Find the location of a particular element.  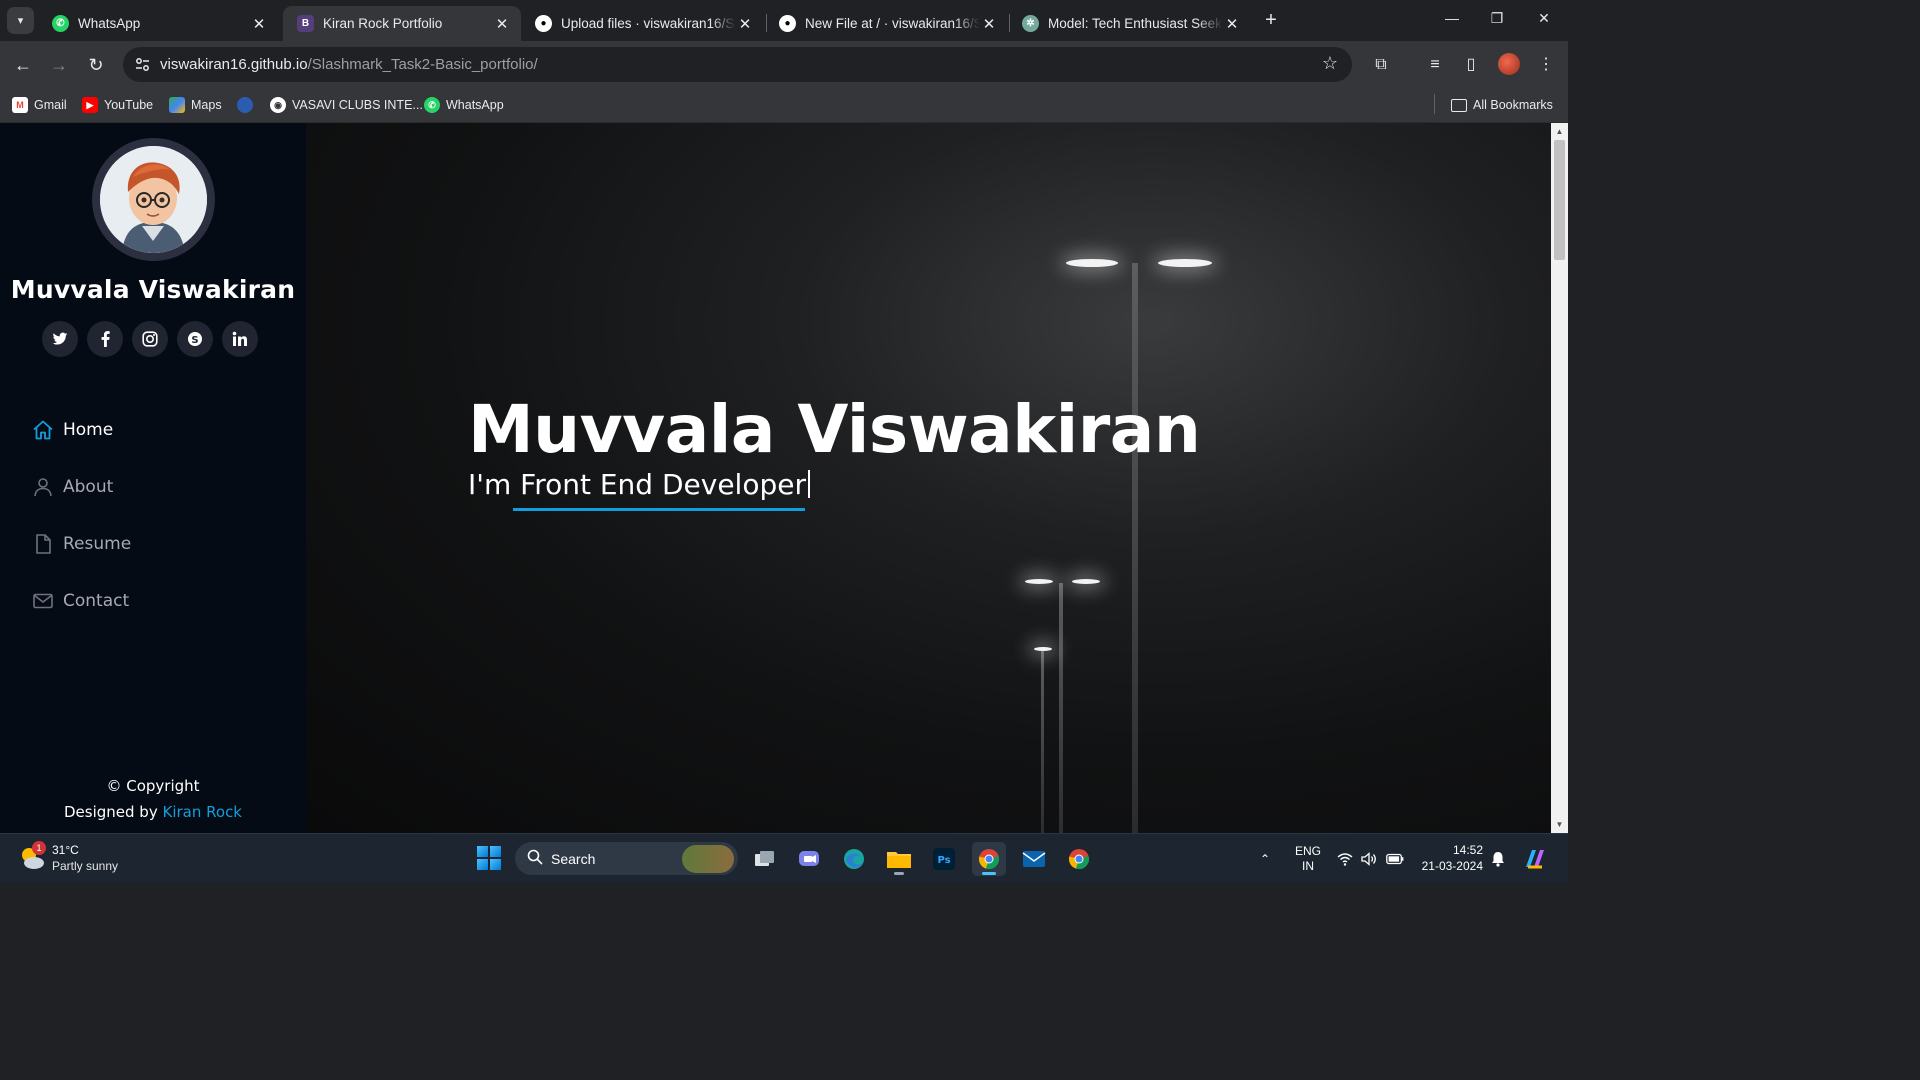

maps-icon is located at coordinates (177, 105).